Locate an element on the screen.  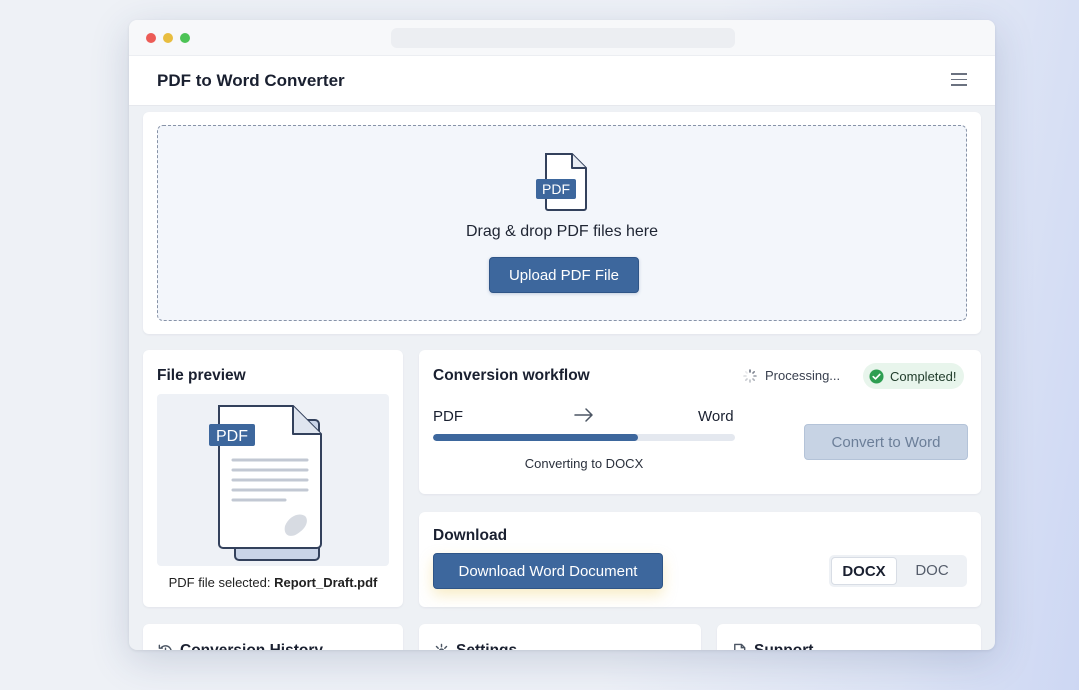
app-title: PDF to Word Converter is located at coordinates (251, 80).